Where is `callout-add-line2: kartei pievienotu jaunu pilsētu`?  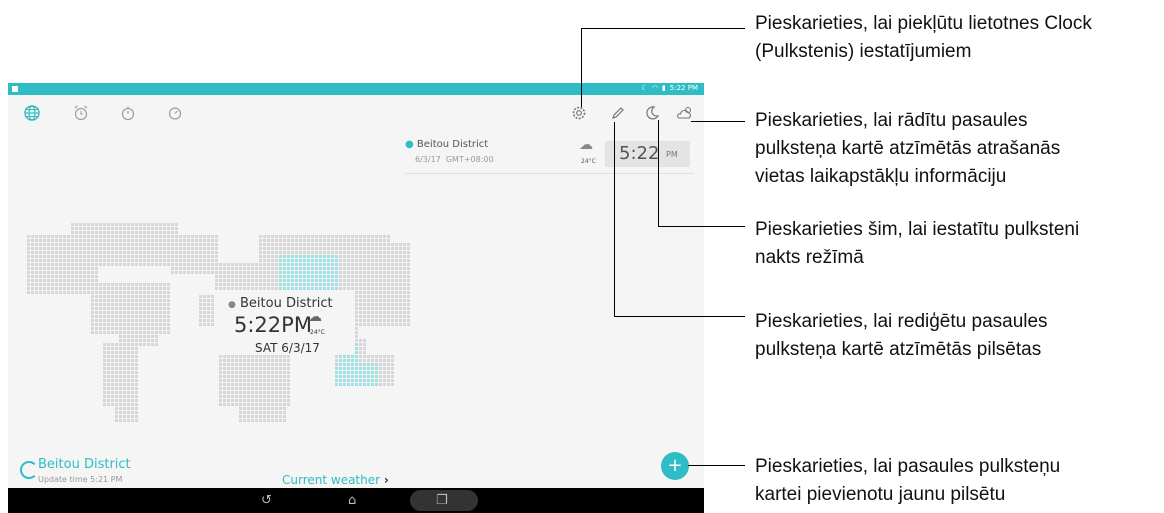 callout-add-line2: kartei pievienotu jaunu pilsētu is located at coordinates (880, 494).